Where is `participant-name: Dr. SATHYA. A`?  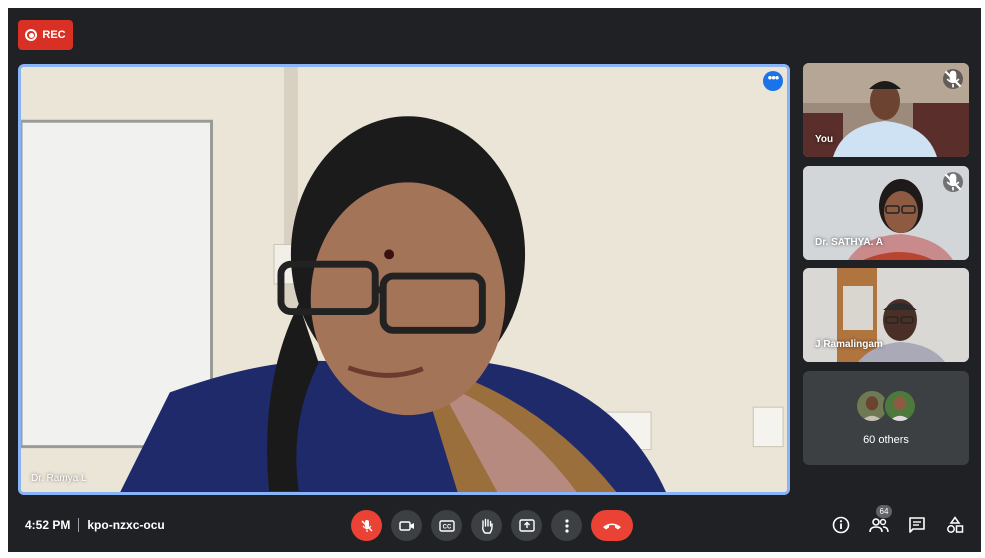 participant-name: Dr. SATHYA. A is located at coordinates (849, 242).